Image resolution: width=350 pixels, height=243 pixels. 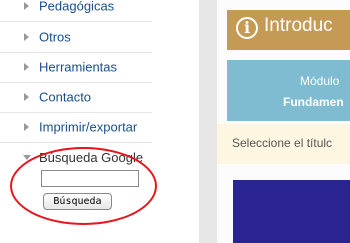 I want to click on intro-title: Introduc, so click(x=298, y=25).